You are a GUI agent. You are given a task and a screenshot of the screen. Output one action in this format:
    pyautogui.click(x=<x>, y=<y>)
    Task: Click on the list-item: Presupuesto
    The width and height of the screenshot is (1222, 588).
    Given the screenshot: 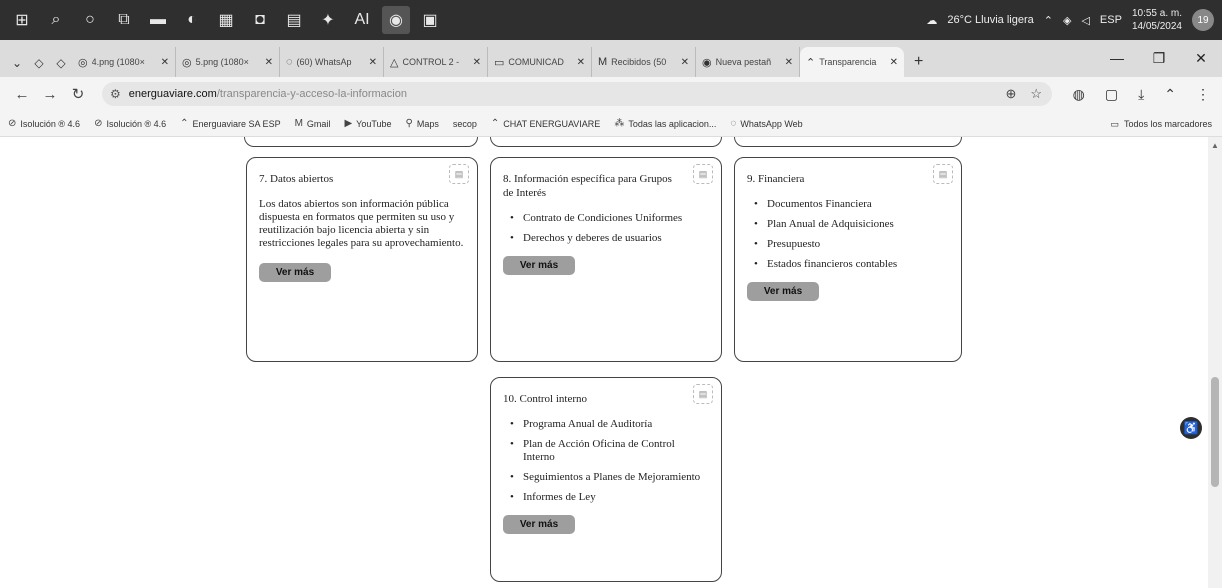 What is the action you would take?
    pyautogui.click(x=848, y=244)
    